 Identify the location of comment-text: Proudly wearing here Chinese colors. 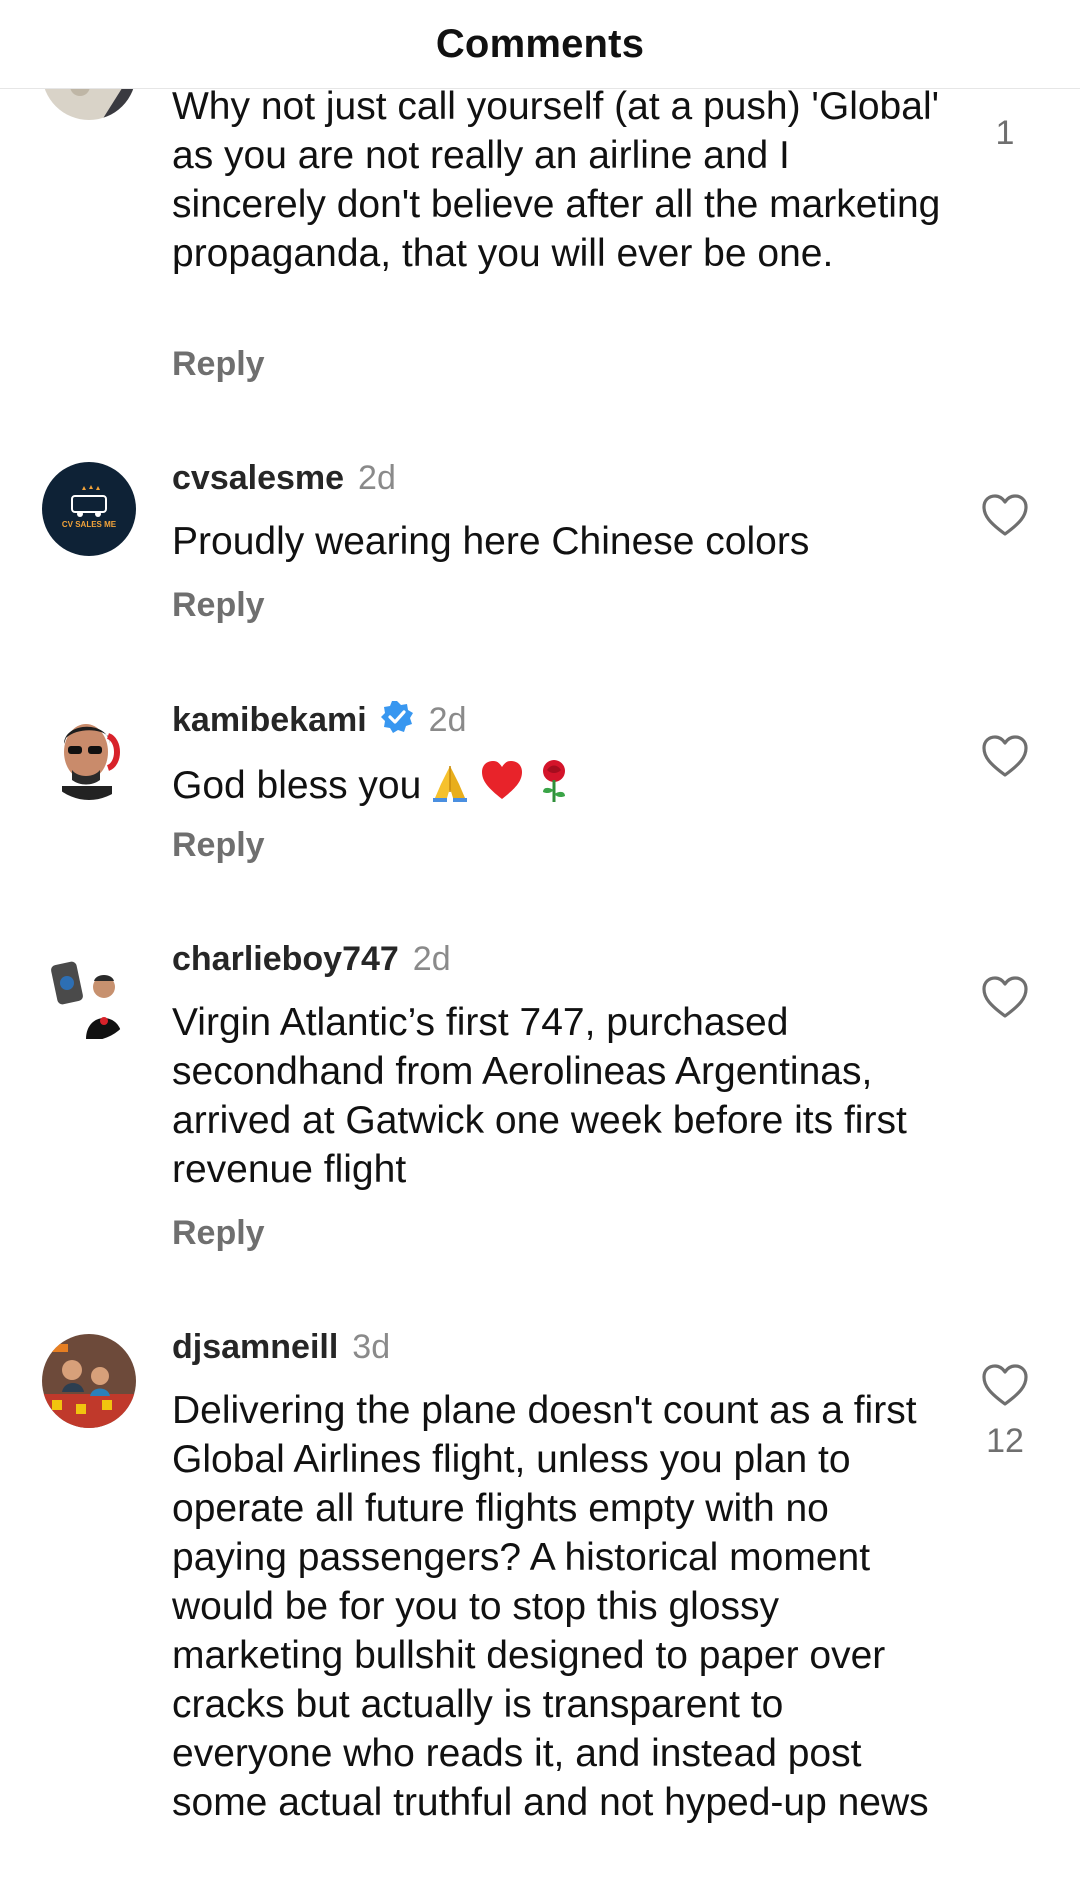
(491, 541).